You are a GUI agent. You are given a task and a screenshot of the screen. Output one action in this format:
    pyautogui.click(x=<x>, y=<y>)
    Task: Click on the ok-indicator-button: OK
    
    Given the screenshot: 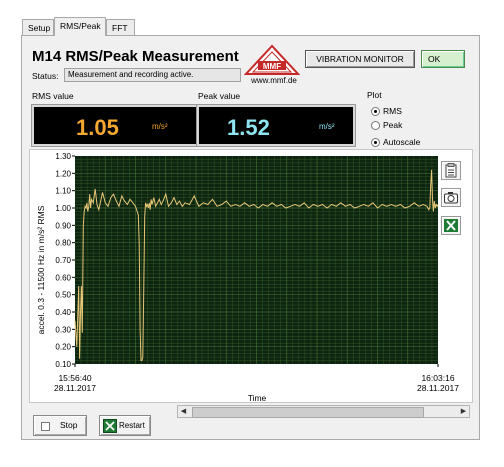 What is the action you would take?
    pyautogui.click(x=443, y=59)
    